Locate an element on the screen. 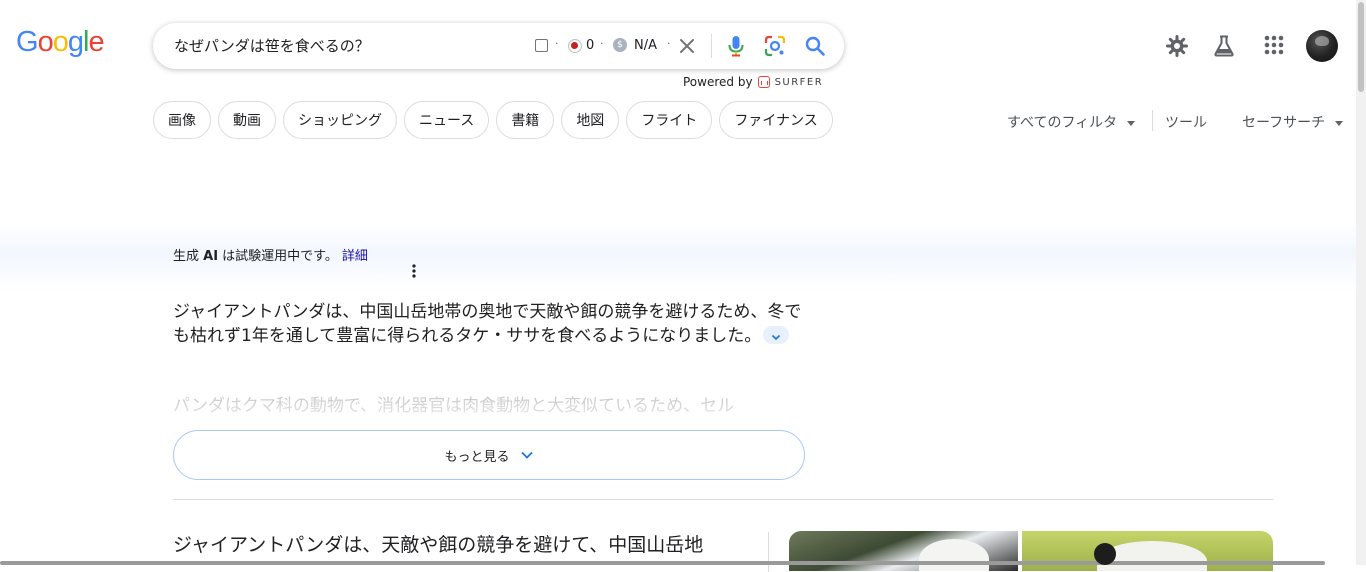 This screenshot has width=1366, height=572. details-link: 詳細 is located at coordinates (355, 256).